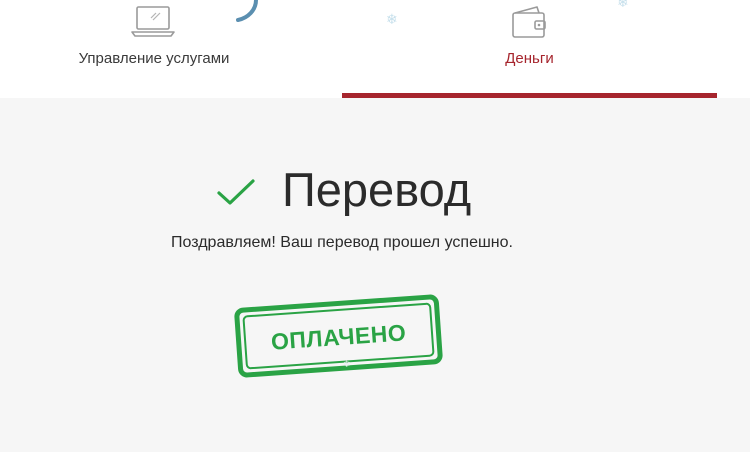 The height and width of the screenshot is (452, 750). I want to click on tab-money: Деньги, so click(529, 49).